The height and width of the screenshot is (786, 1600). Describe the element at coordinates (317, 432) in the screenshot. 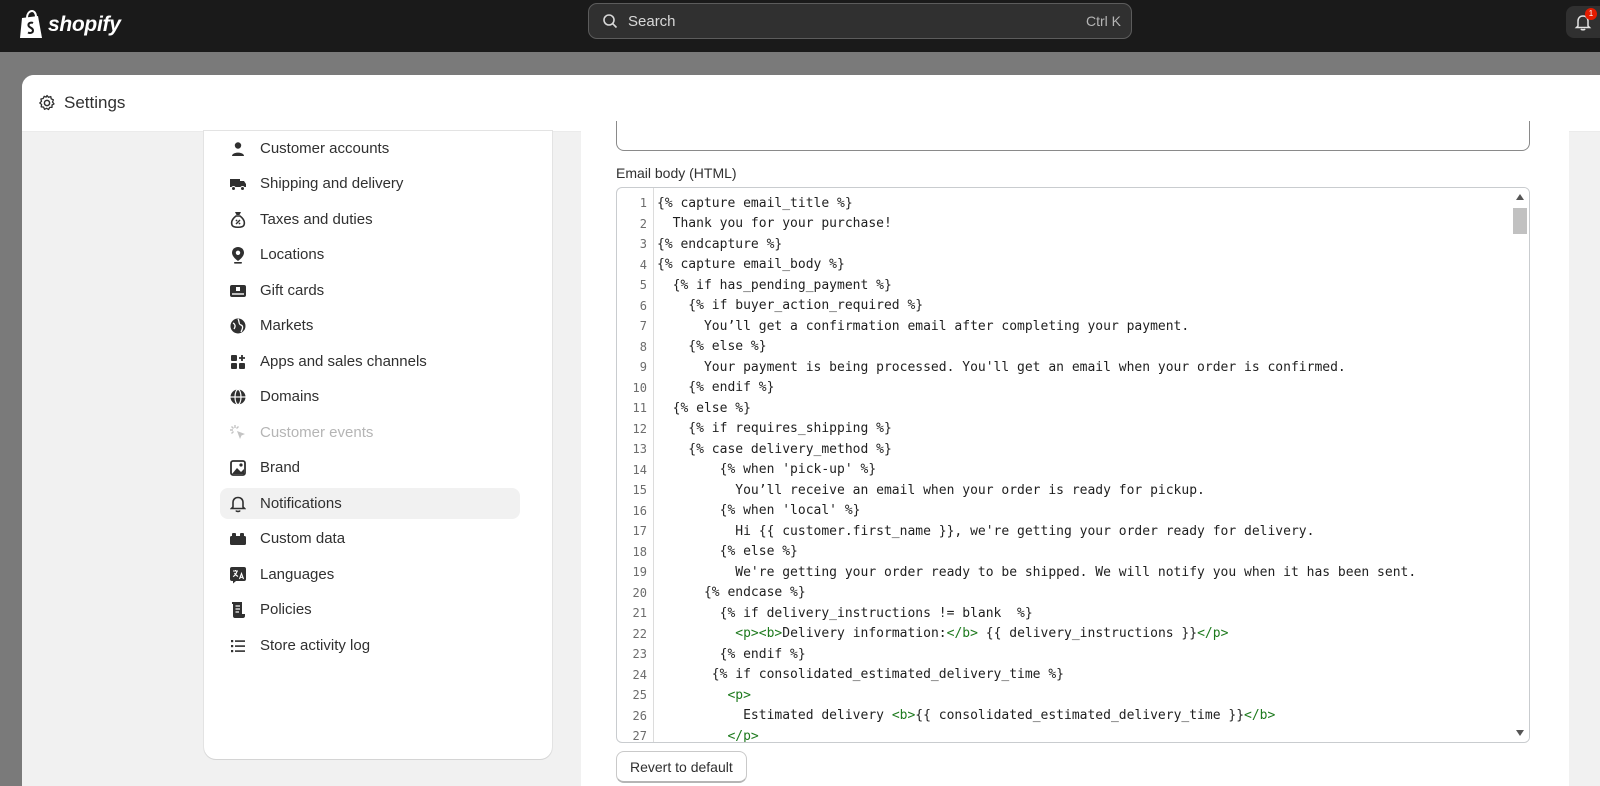

I see `sidebar-item-label: Customer events` at that location.